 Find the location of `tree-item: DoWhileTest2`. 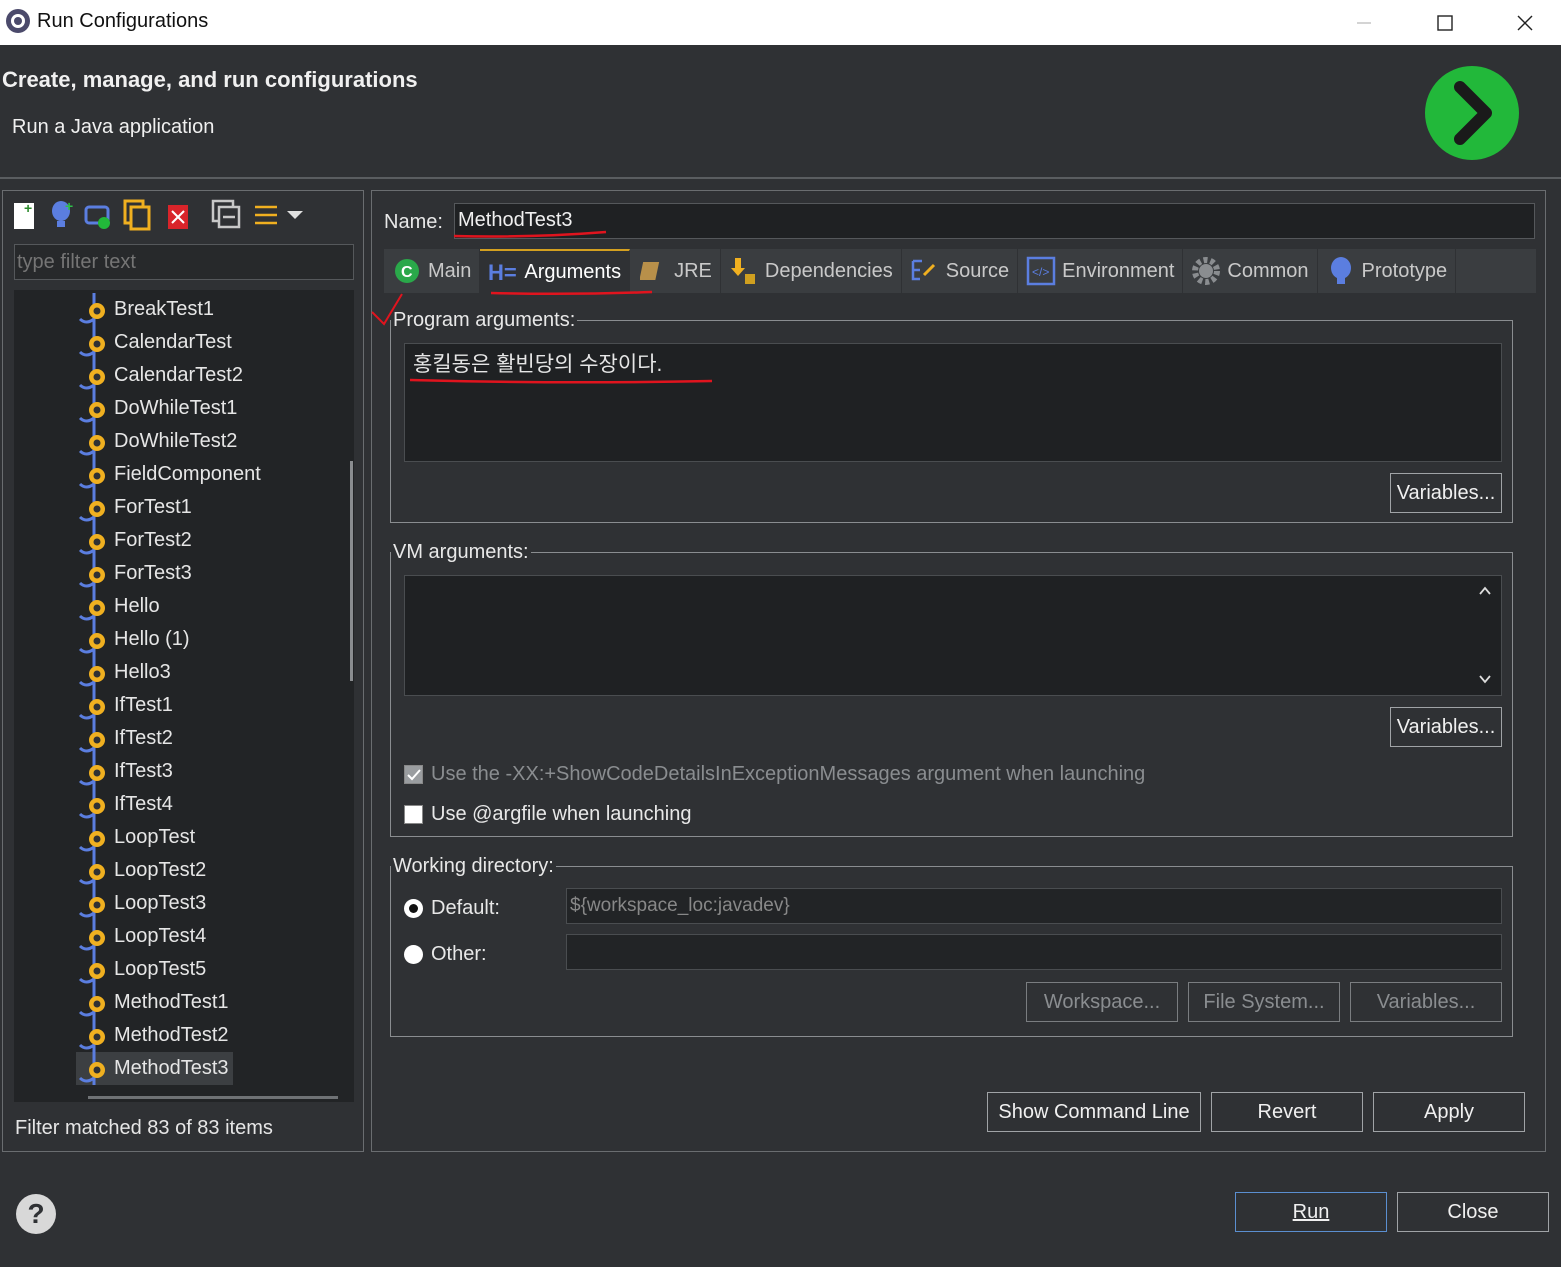

tree-item: DoWhileTest2 is located at coordinates (158, 441).